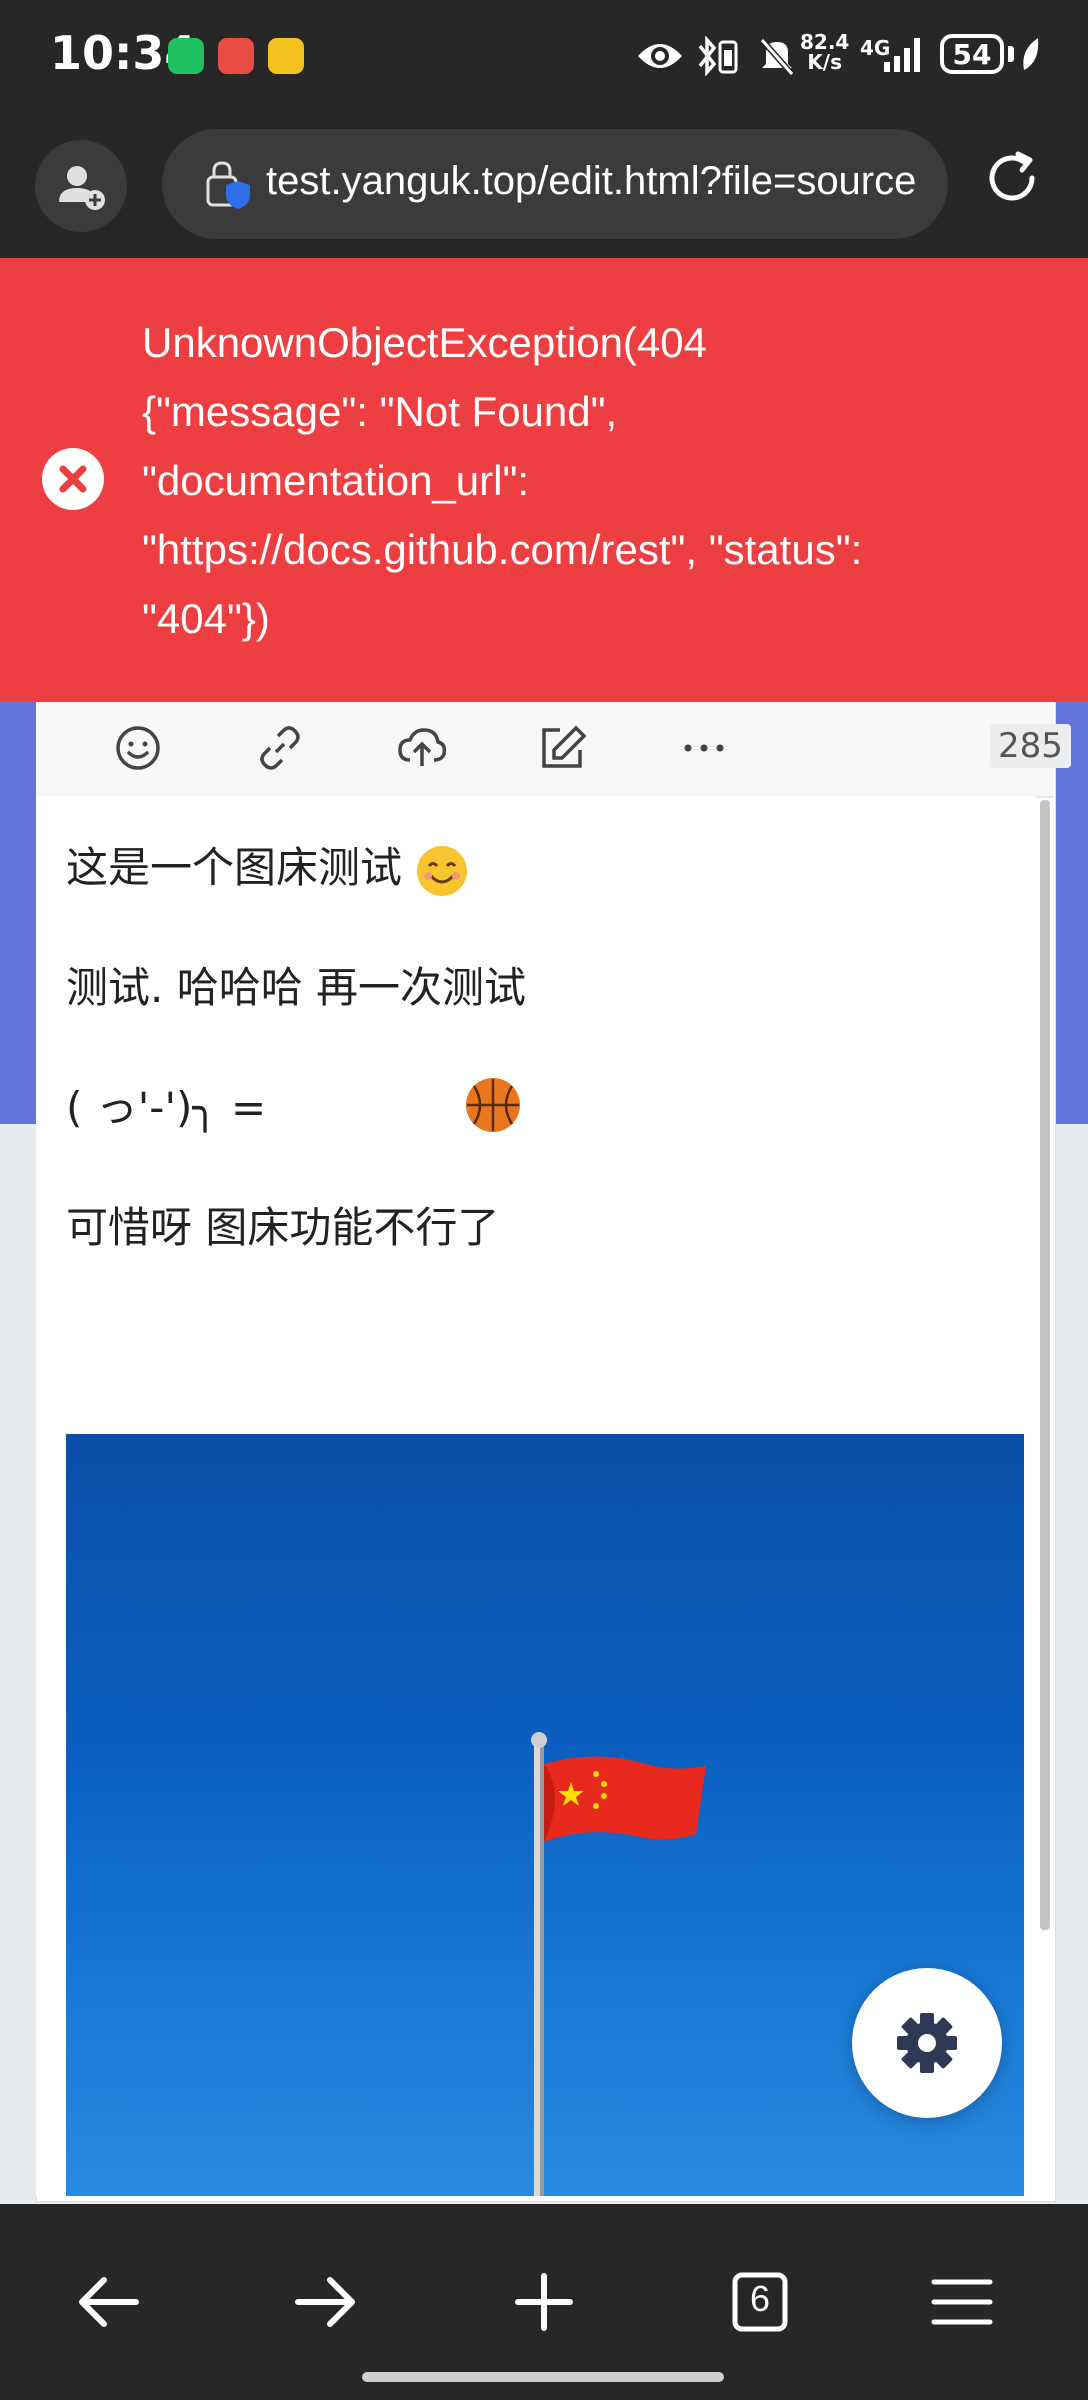  What do you see at coordinates (660, 56) in the screenshot?
I see `eye-icon` at bounding box center [660, 56].